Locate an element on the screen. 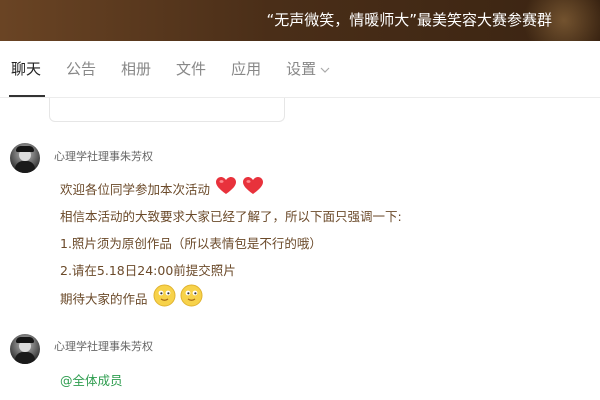 The image size is (600, 400). tab-apps: 应用 is located at coordinates (246, 69).